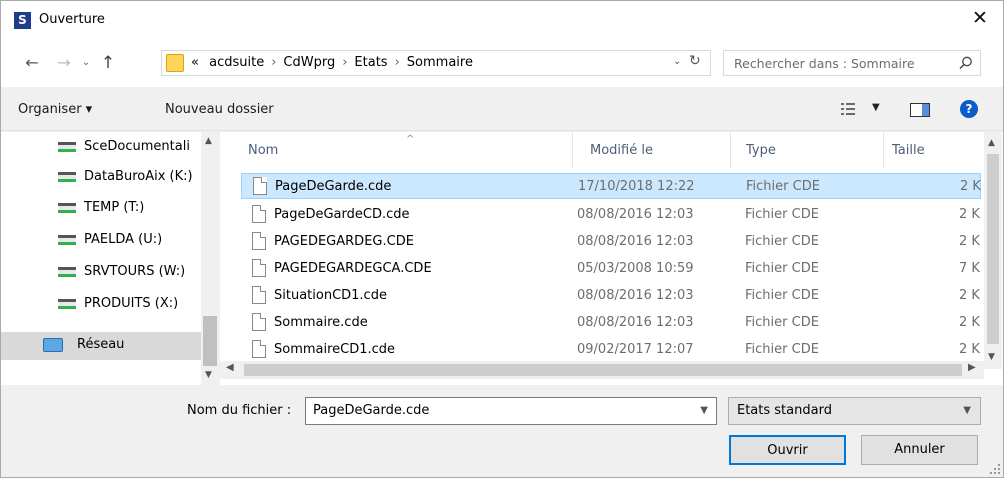 The width and height of the screenshot is (1004, 478). Describe the element at coordinates (621, 150) in the screenshot. I see `column-header-modified: Modifié le` at that location.